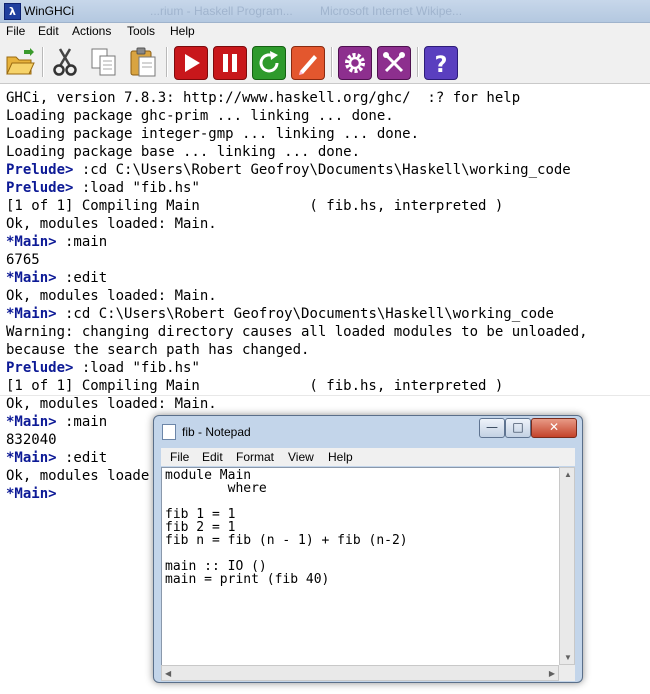 The width and height of the screenshot is (650, 694). Describe the element at coordinates (91, 31) in the screenshot. I see `menu-actions: Actions` at that location.